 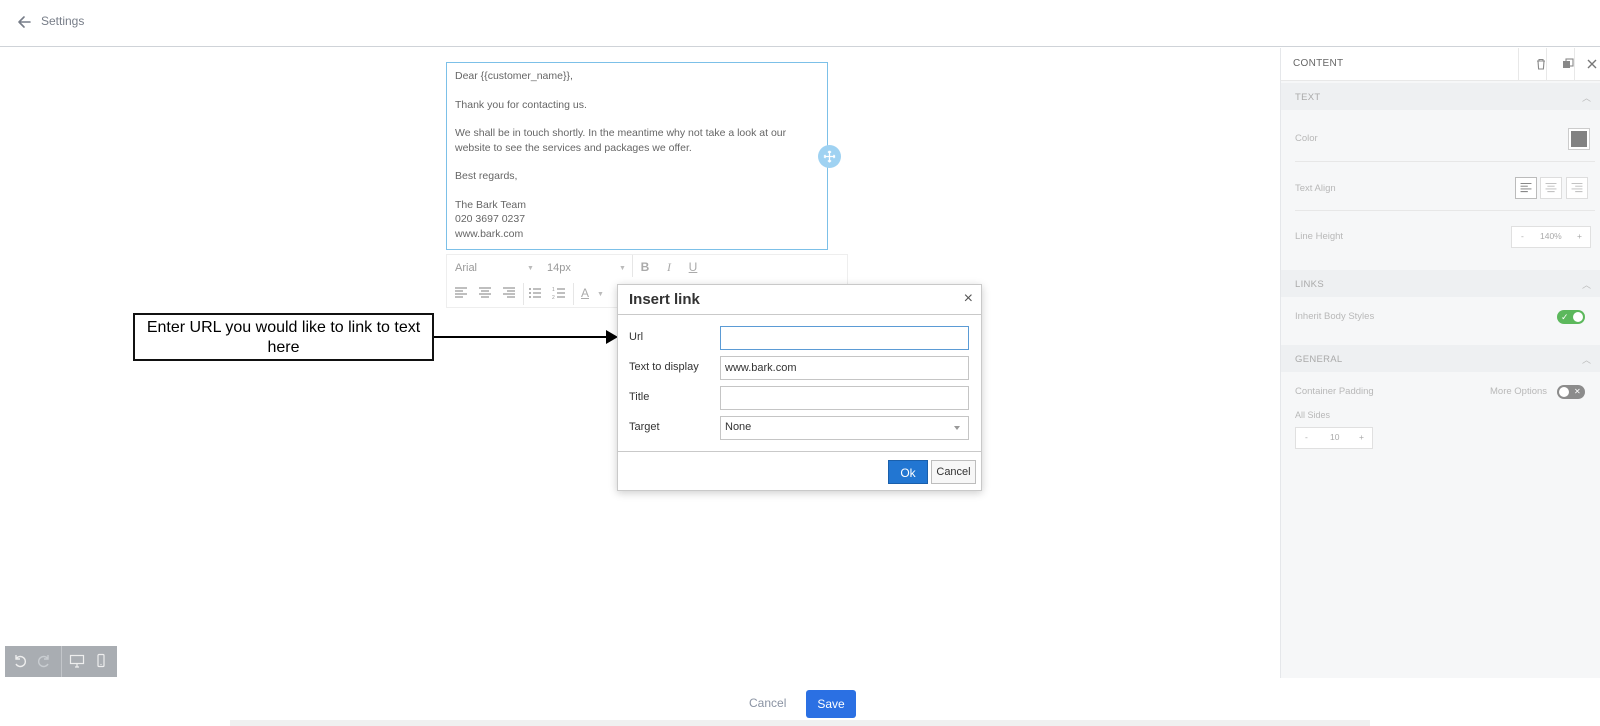 I want to click on chevron-down-icon, so click(x=957, y=428).